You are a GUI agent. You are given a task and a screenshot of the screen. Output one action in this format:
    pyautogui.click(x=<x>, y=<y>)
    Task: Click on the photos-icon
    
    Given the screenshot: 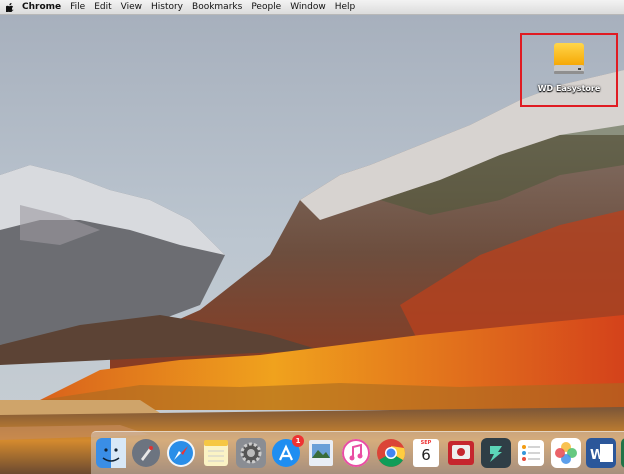 What is the action you would take?
    pyautogui.click(x=566, y=453)
    